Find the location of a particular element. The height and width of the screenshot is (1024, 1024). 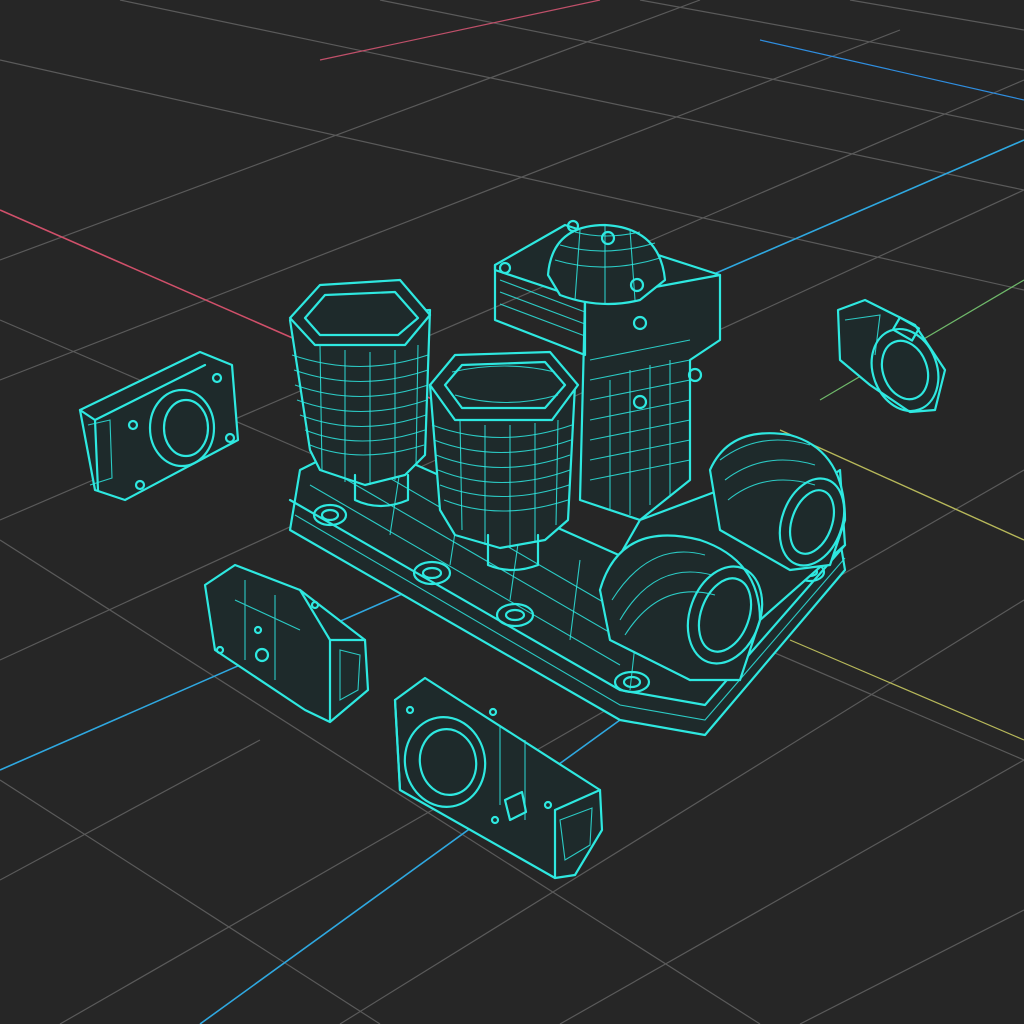

axis-y-line-back is located at coordinates (861, 210).